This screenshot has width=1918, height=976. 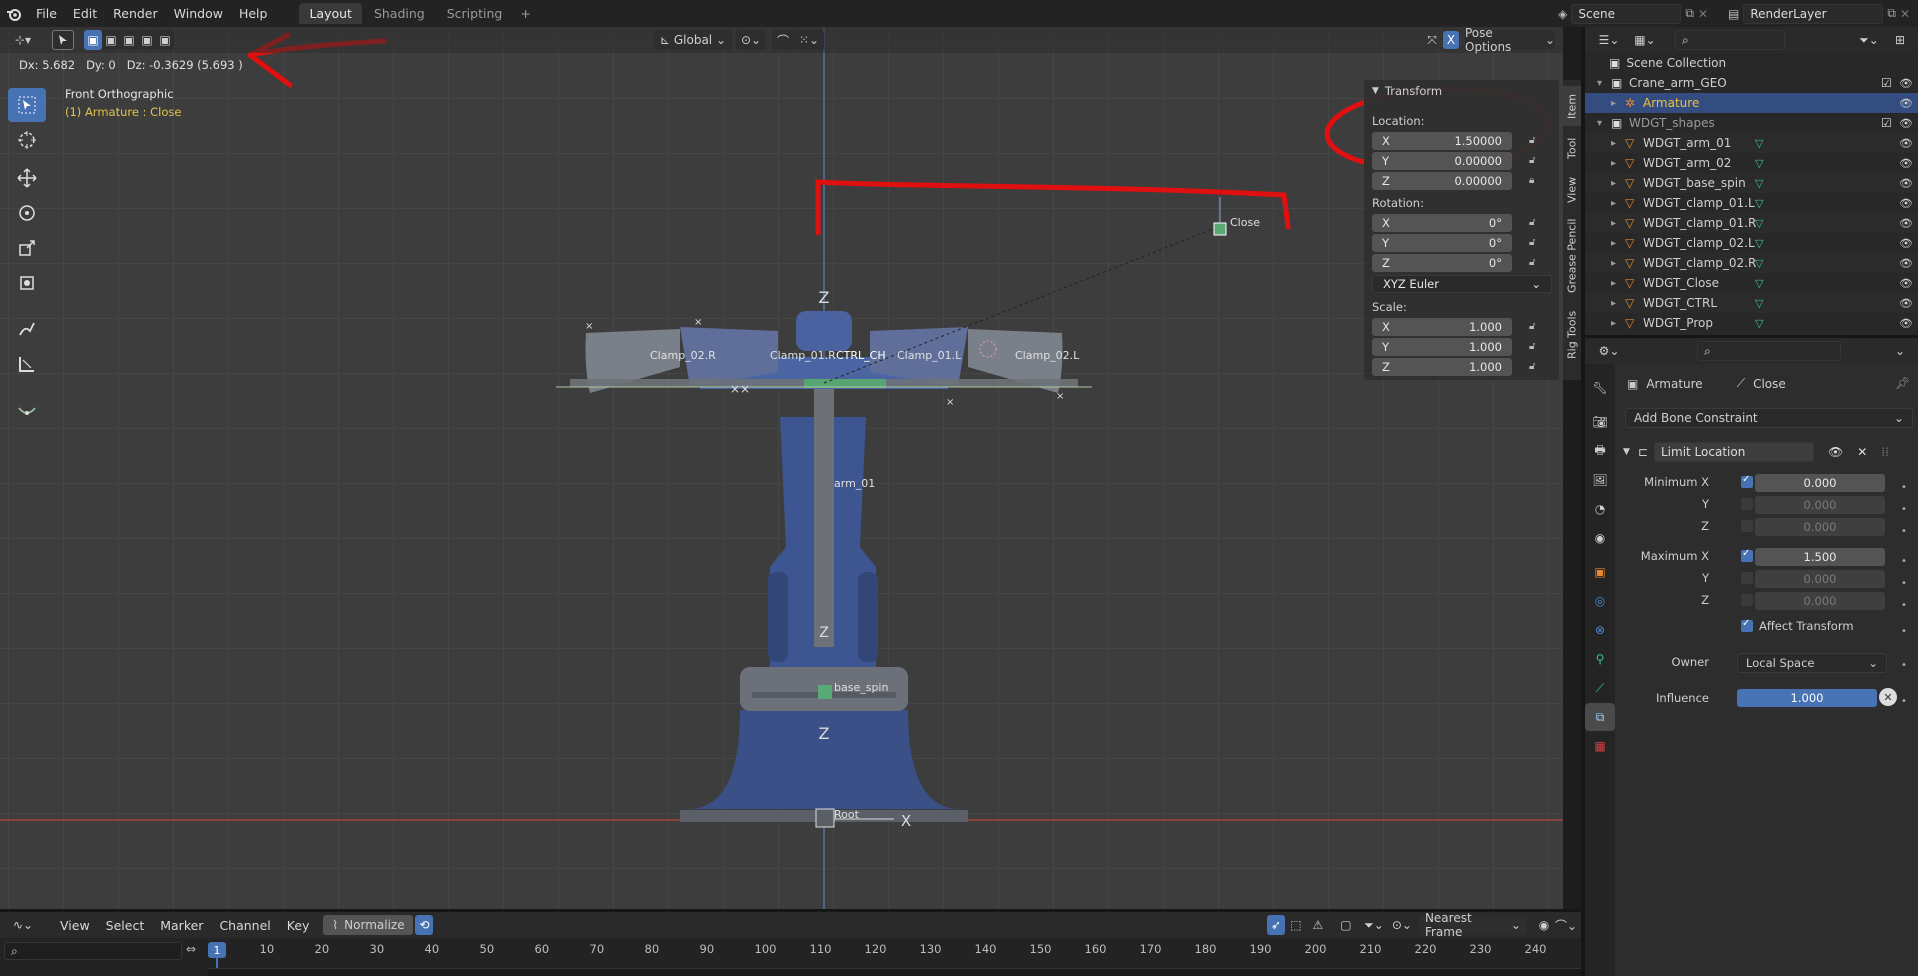 What do you see at coordinates (803, 355) in the screenshot?
I see `bone-label-clamp-01-r: Clamp_01.R` at bounding box center [803, 355].